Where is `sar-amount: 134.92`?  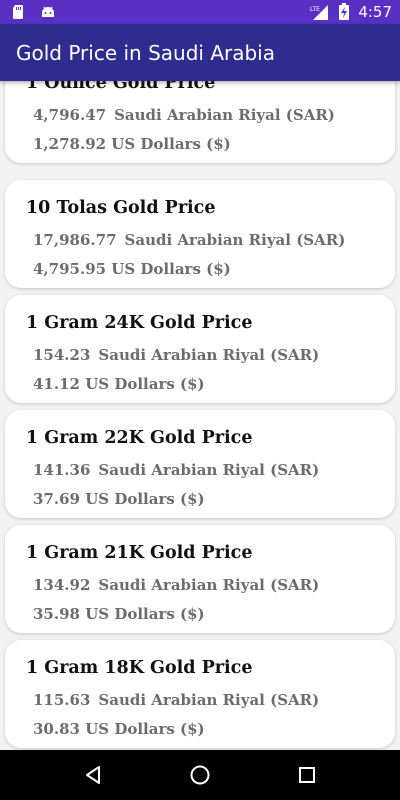
sar-amount: 134.92 is located at coordinates (62, 585).